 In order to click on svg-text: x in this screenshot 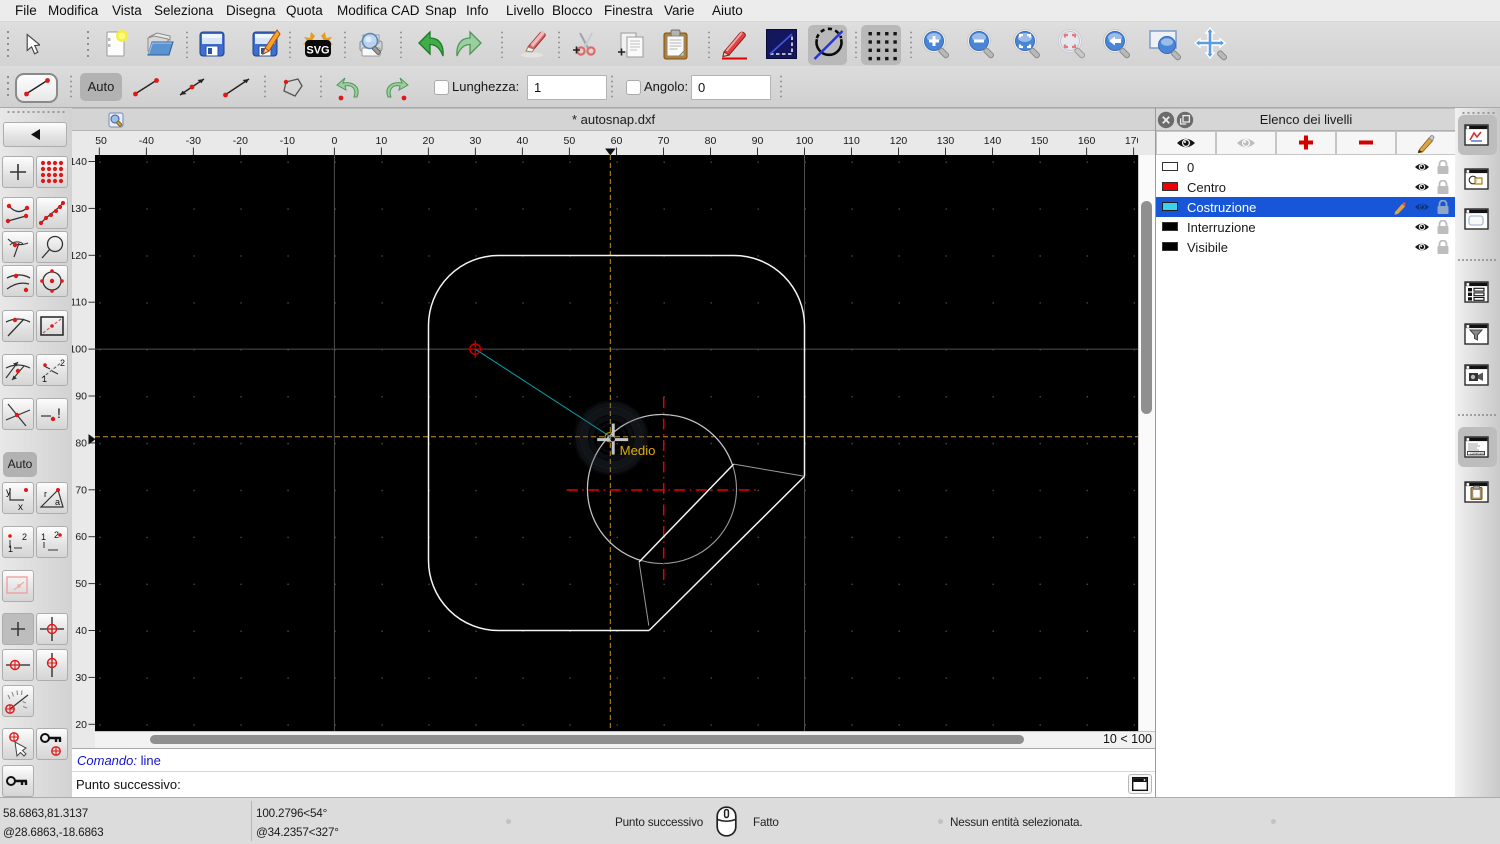, I will do `click(20, 507)`.